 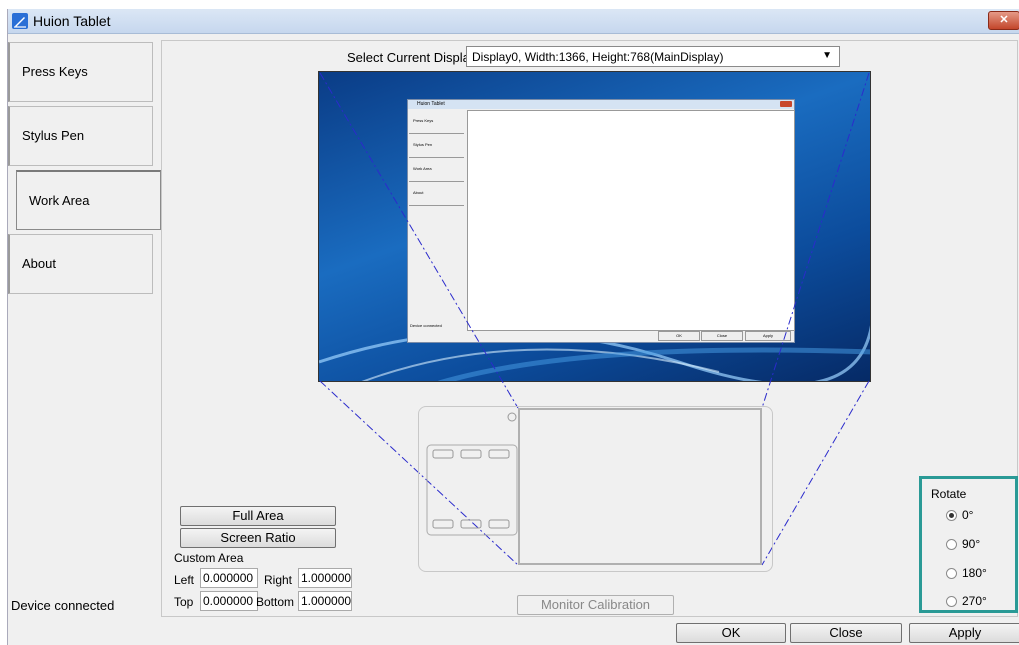 I want to click on sidebar-item-label: About, so click(x=39, y=263).